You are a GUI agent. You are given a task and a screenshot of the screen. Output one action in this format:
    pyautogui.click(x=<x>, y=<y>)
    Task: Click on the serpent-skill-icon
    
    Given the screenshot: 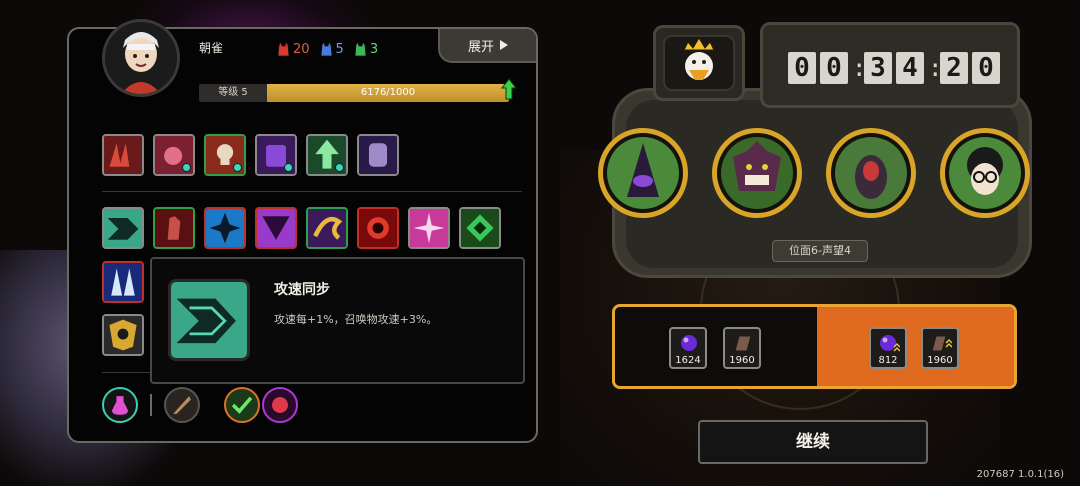 What is the action you would take?
    pyautogui.click(x=327, y=228)
    